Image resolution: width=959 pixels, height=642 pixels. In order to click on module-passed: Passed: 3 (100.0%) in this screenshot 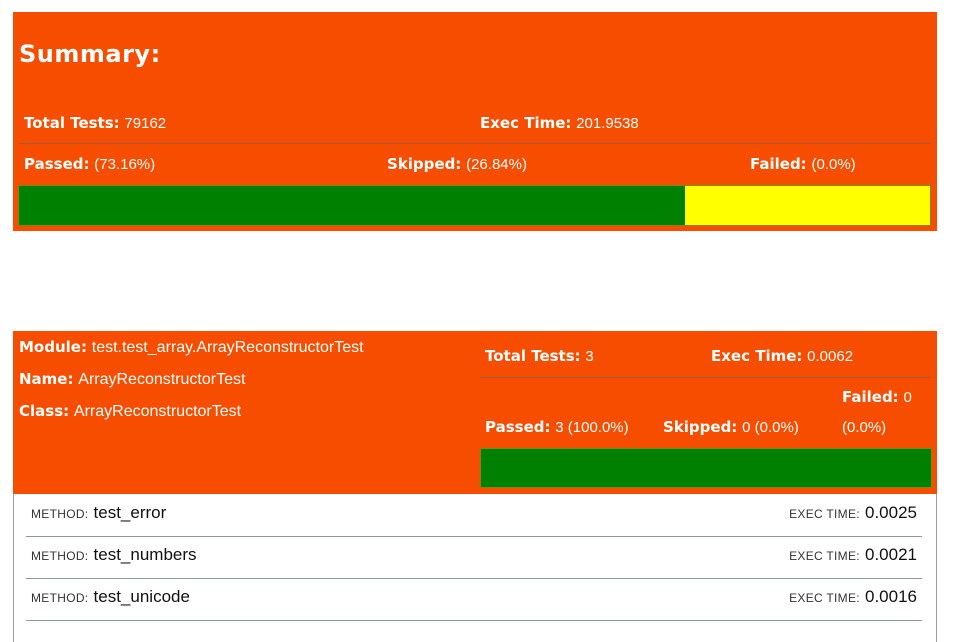, I will do `click(557, 427)`.